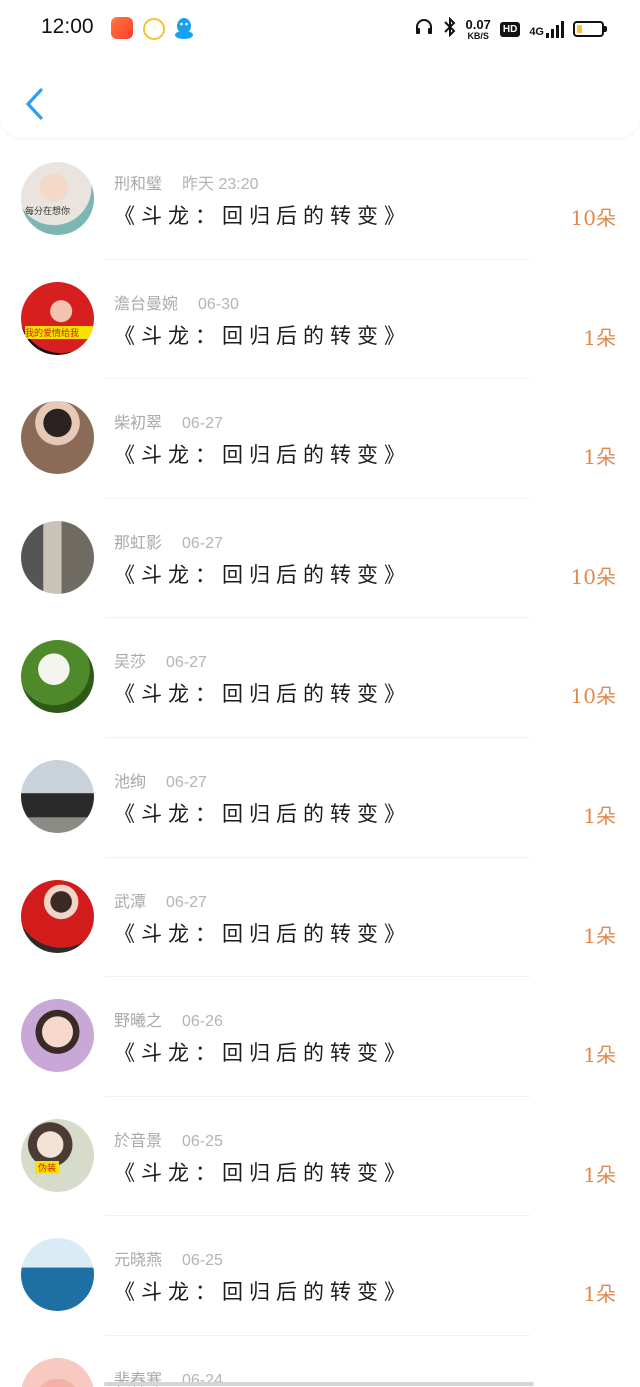  What do you see at coordinates (138, 423) in the screenshot?
I see `sender-name: 柴初翠` at bounding box center [138, 423].